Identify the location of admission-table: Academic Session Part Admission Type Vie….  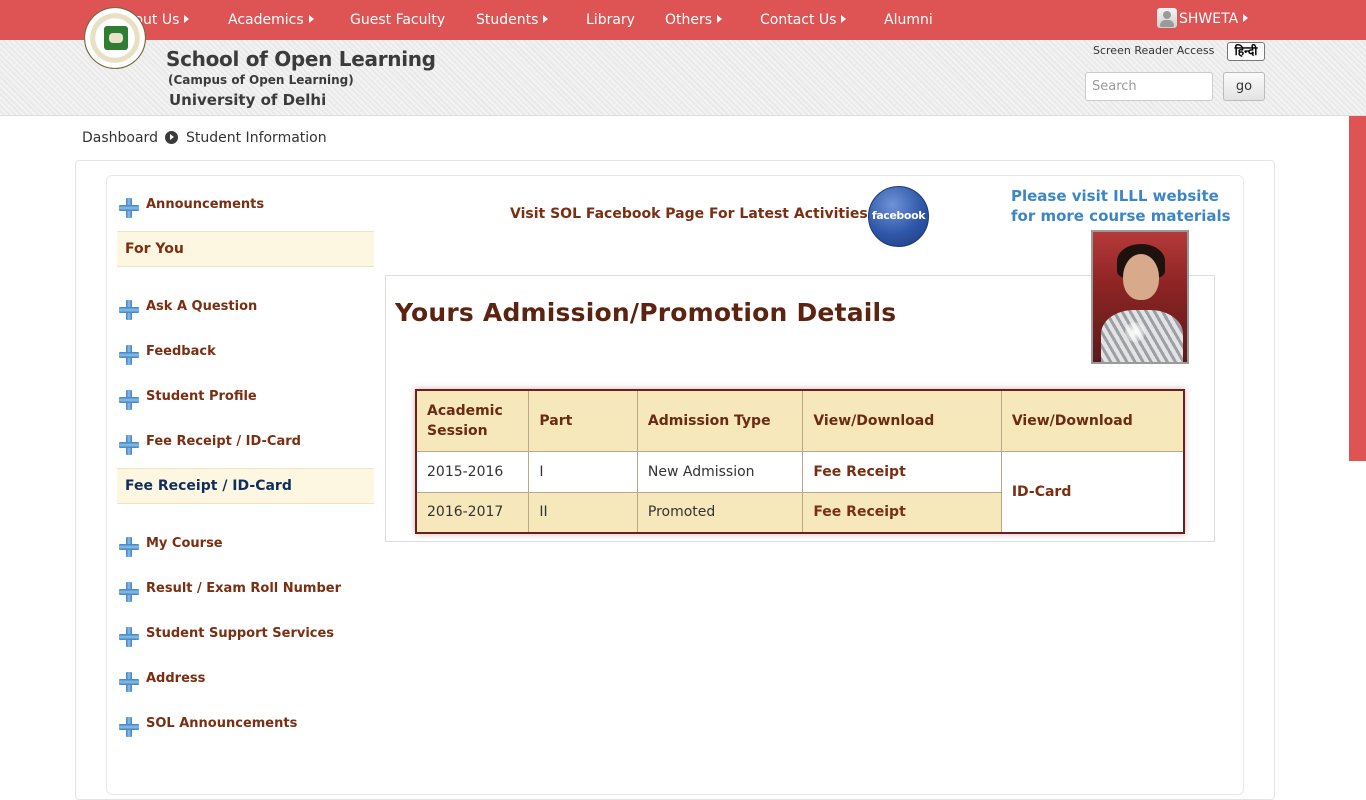
(800, 461).